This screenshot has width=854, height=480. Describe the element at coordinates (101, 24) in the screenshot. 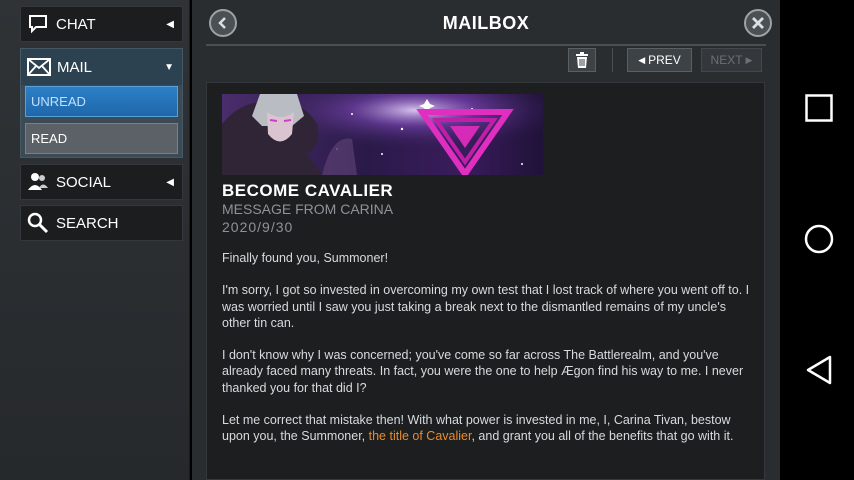

I see `nav-chat: CHAT ◀` at that location.